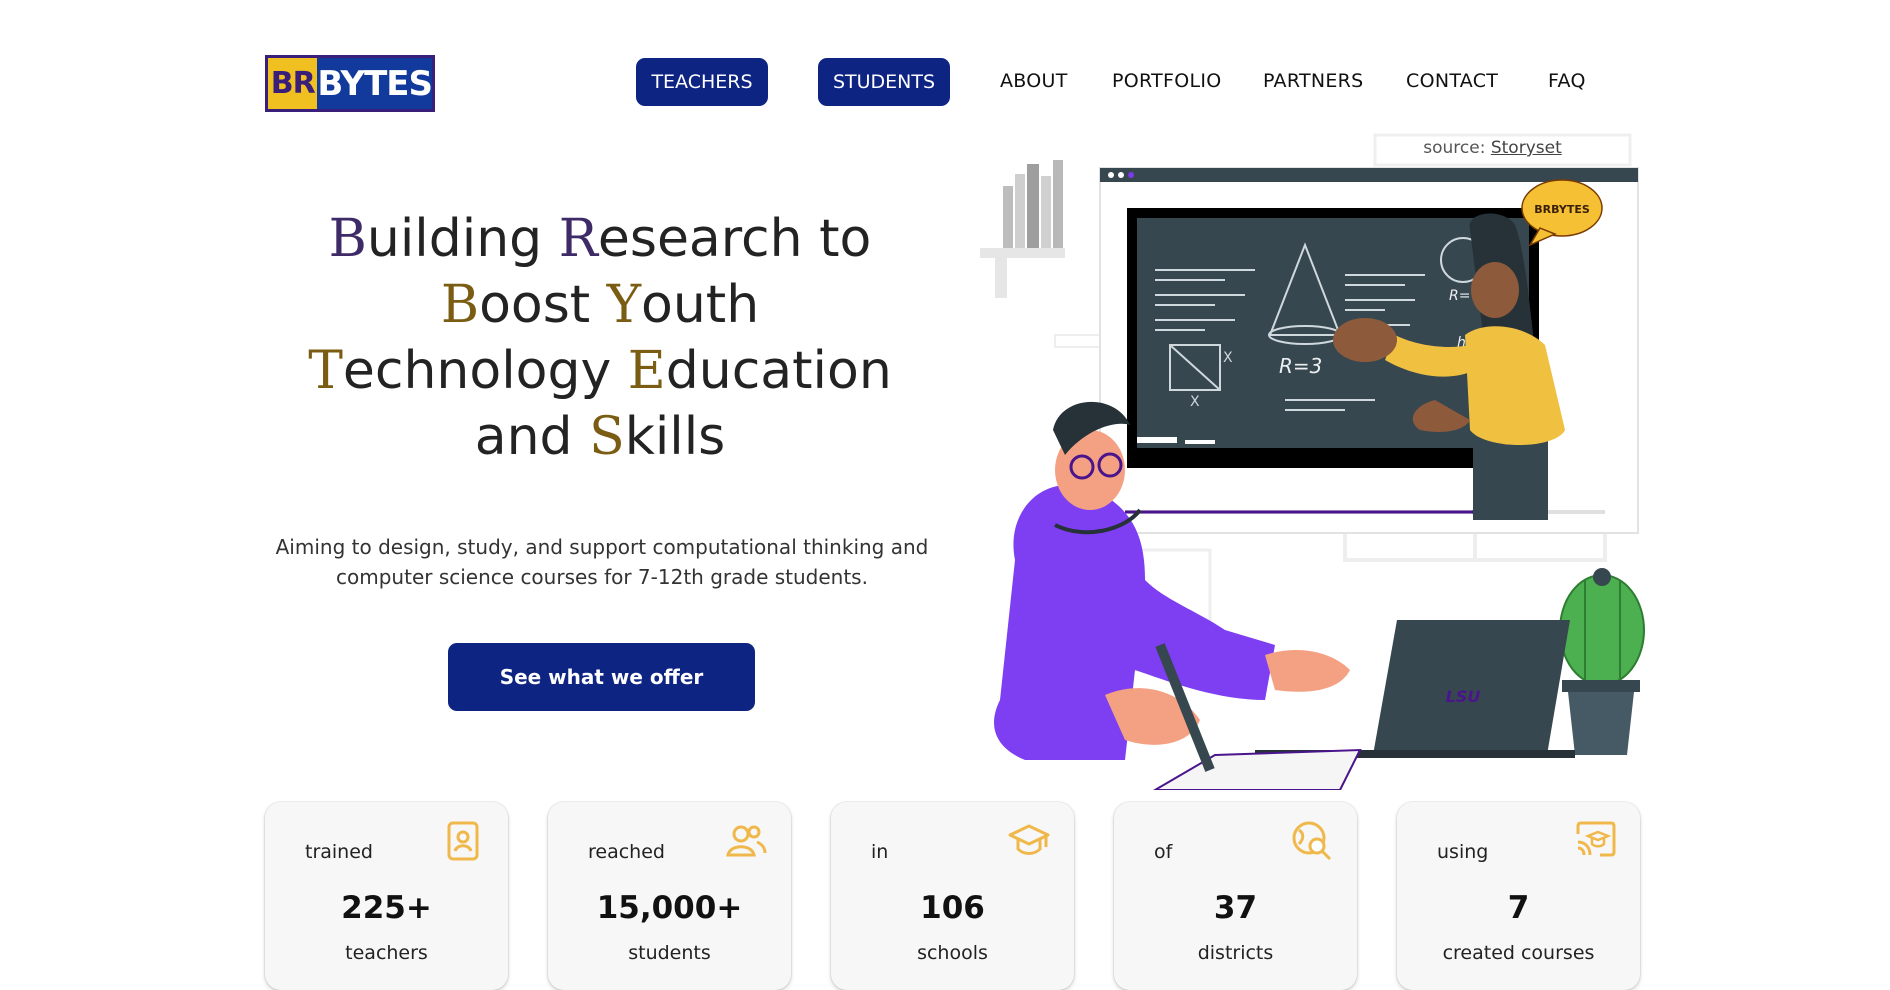 The height and width of the screenshot is (990, 1890). I want to click on stat-unit: teachers, so click(386, 953).